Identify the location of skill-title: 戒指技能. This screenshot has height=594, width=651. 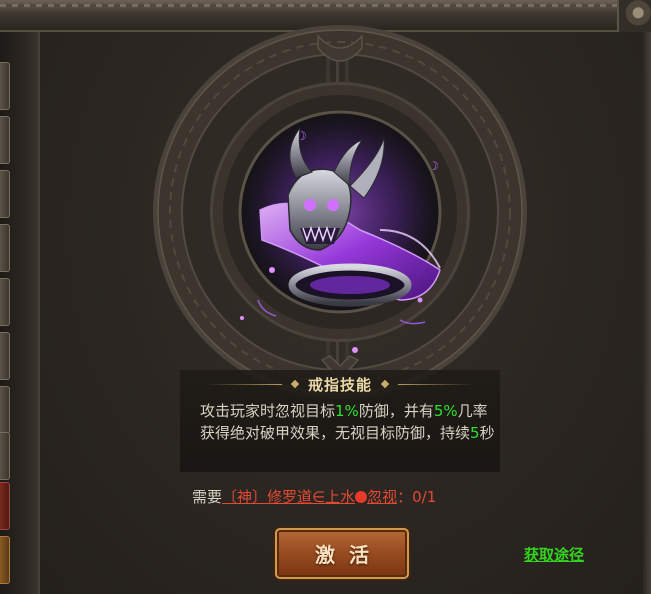
(339, 384).